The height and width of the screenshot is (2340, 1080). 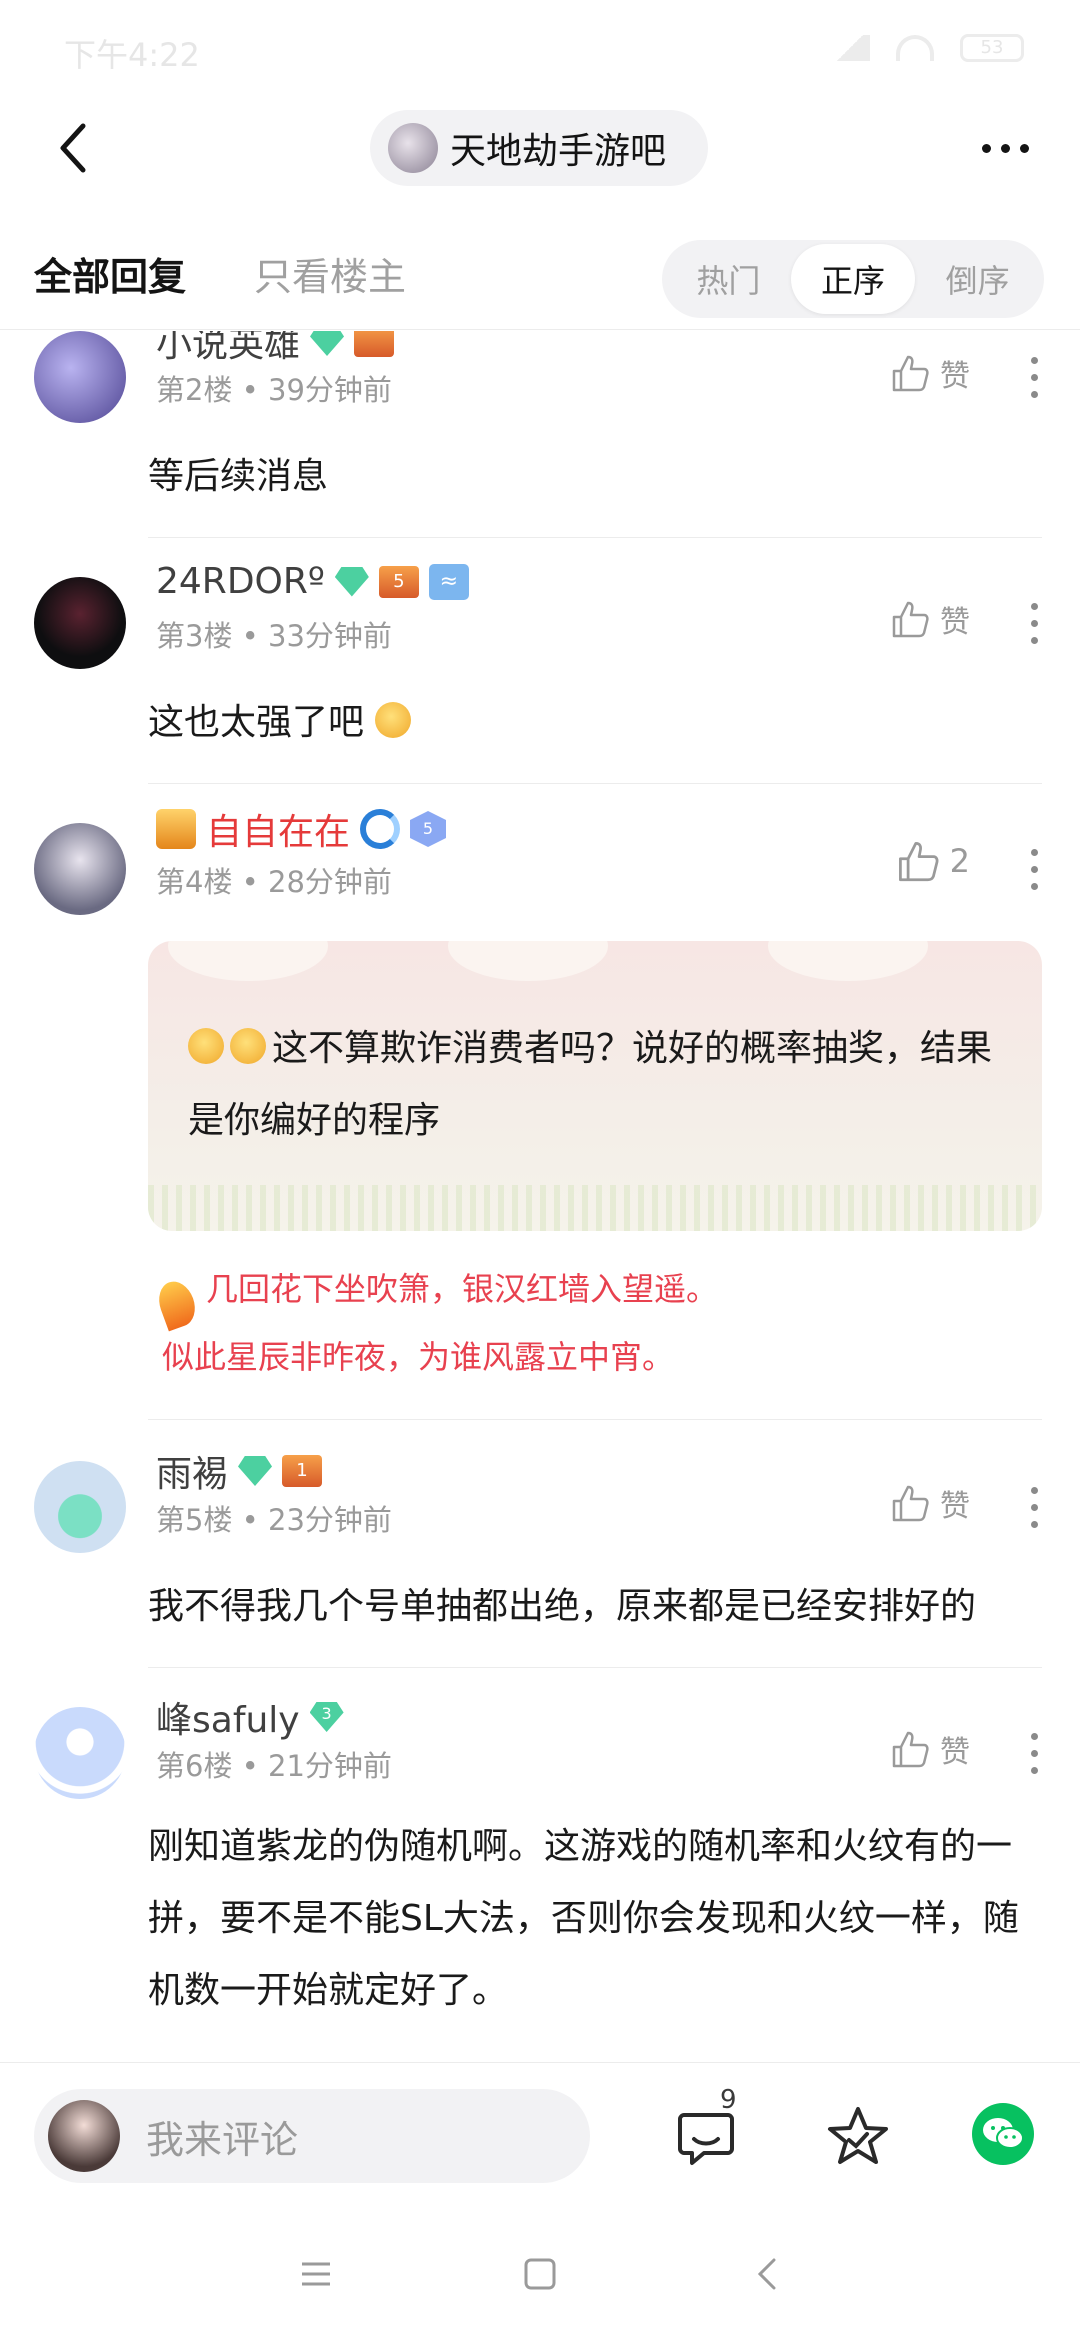 What do you see at coordinates (330, 636) in the screenshot?
I see `reply-time: 33分钟前` at bounding box center [330, 636].